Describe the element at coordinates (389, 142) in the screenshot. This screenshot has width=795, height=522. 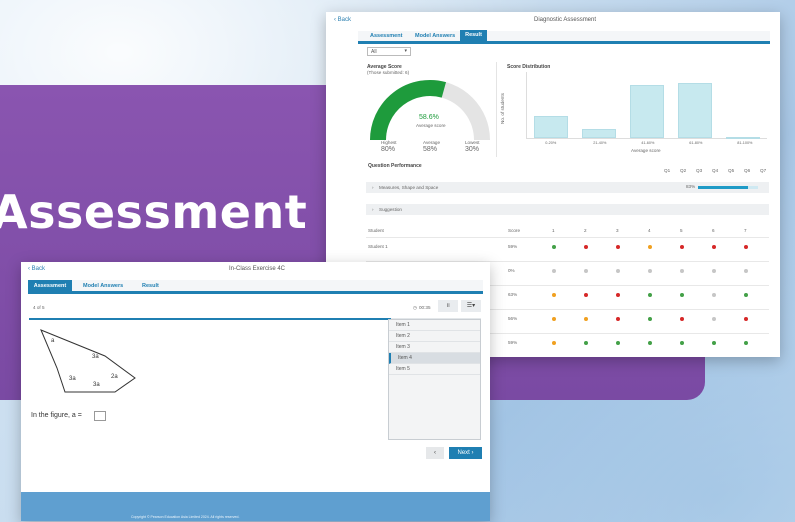
I see `highest-label: Highest` at that location.